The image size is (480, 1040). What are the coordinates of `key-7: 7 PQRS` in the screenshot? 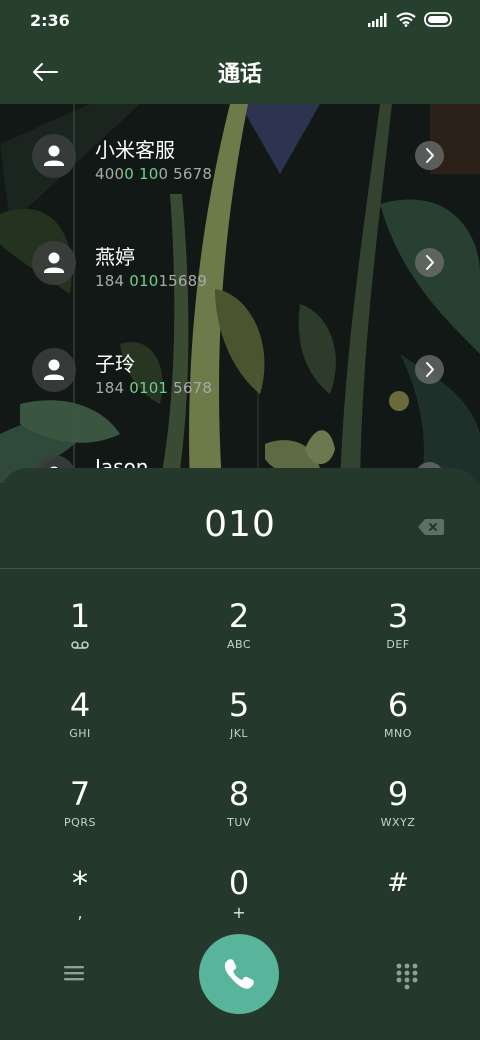 It's located at (80, 814).